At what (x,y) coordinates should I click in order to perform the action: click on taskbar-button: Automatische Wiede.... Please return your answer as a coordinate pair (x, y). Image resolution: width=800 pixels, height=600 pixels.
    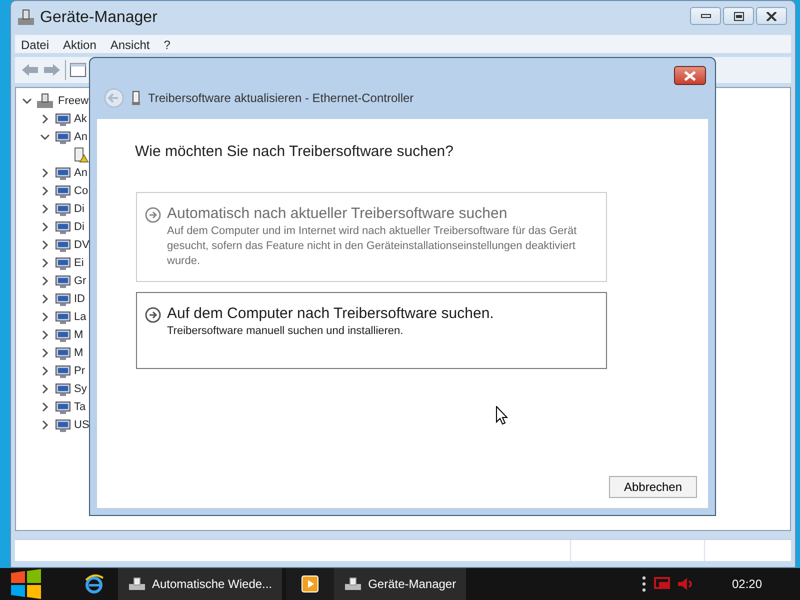
    Looking at the image, I should click on (200, 584).